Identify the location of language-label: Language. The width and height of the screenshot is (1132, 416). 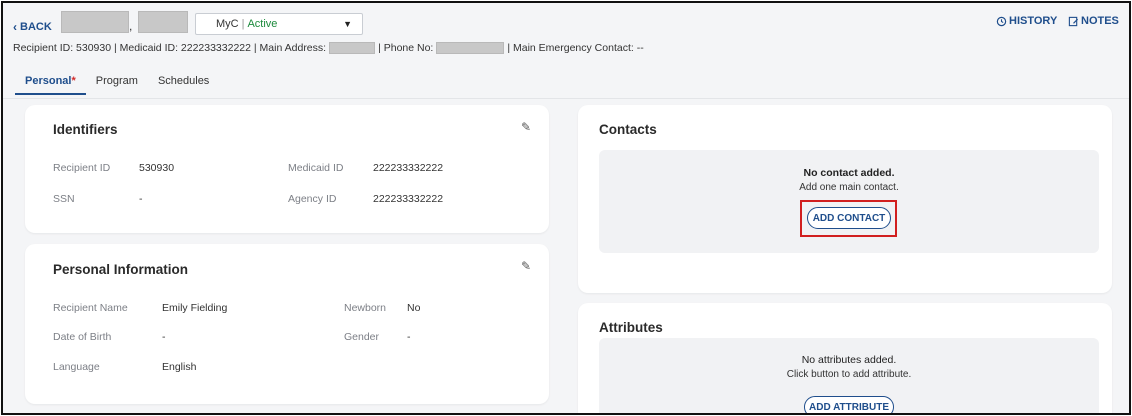
(76, 367).